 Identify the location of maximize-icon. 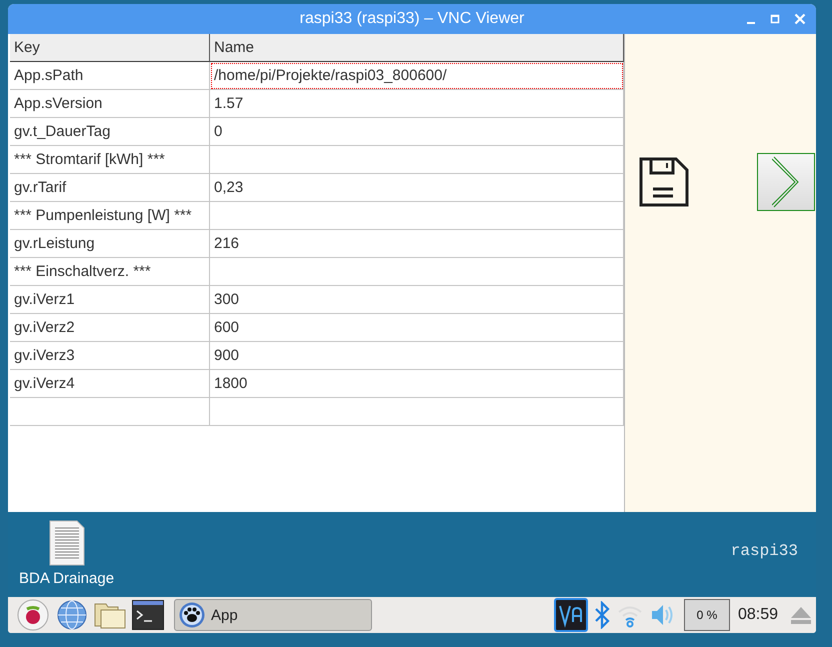
(775, 19).